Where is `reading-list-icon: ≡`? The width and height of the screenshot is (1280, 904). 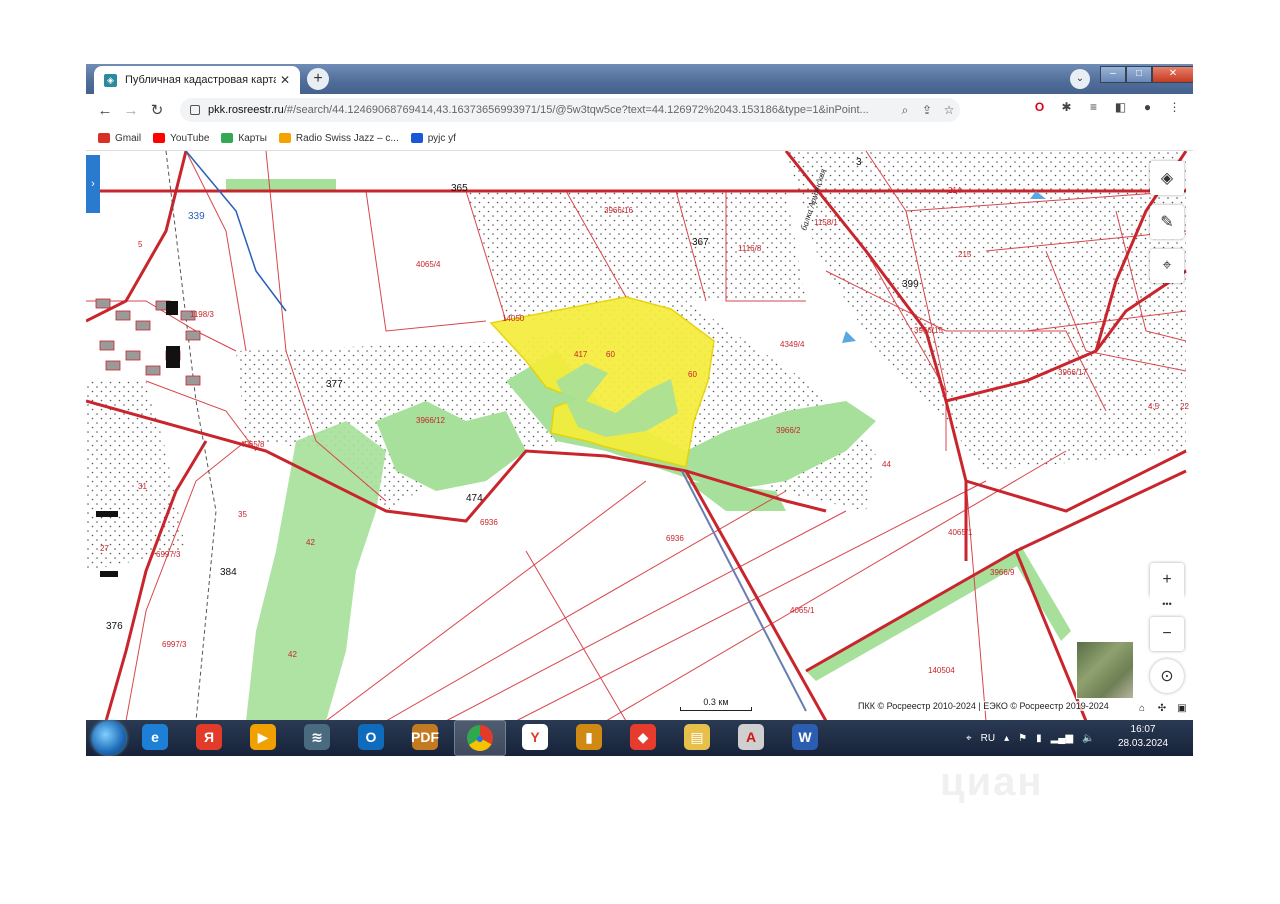 reading-list-icon: ≡ is located at coordinates (1093, 107).